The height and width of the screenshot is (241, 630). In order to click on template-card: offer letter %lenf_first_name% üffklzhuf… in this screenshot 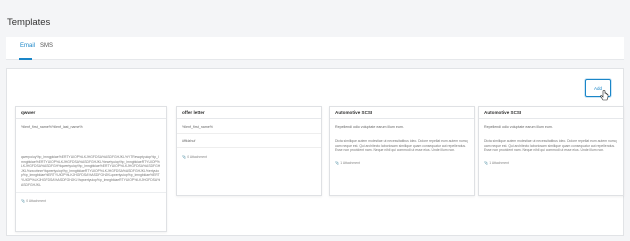, I will do `click(249, 151)`.